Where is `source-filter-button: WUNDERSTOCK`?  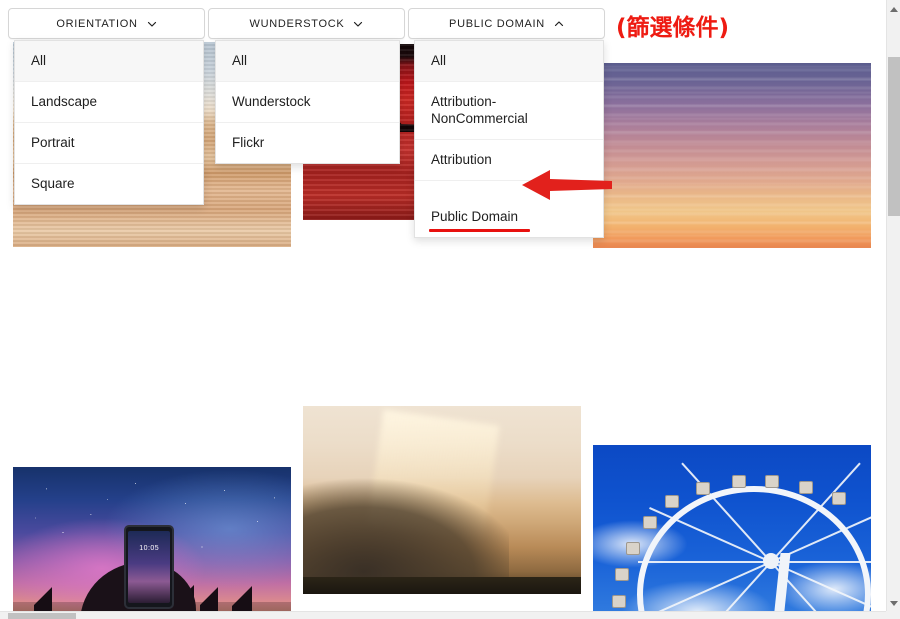 source-filter-button: WUNDERSTOCK is located at coordinates (306, 23).